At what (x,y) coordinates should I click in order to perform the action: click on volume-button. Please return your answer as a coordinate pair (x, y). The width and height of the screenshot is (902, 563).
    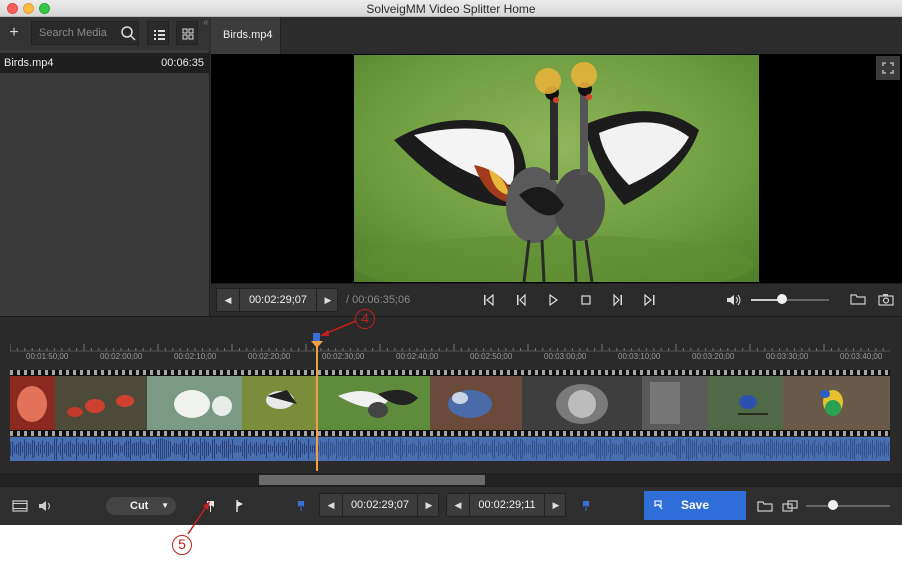
    Looking at the image, I should click on (734, 300).